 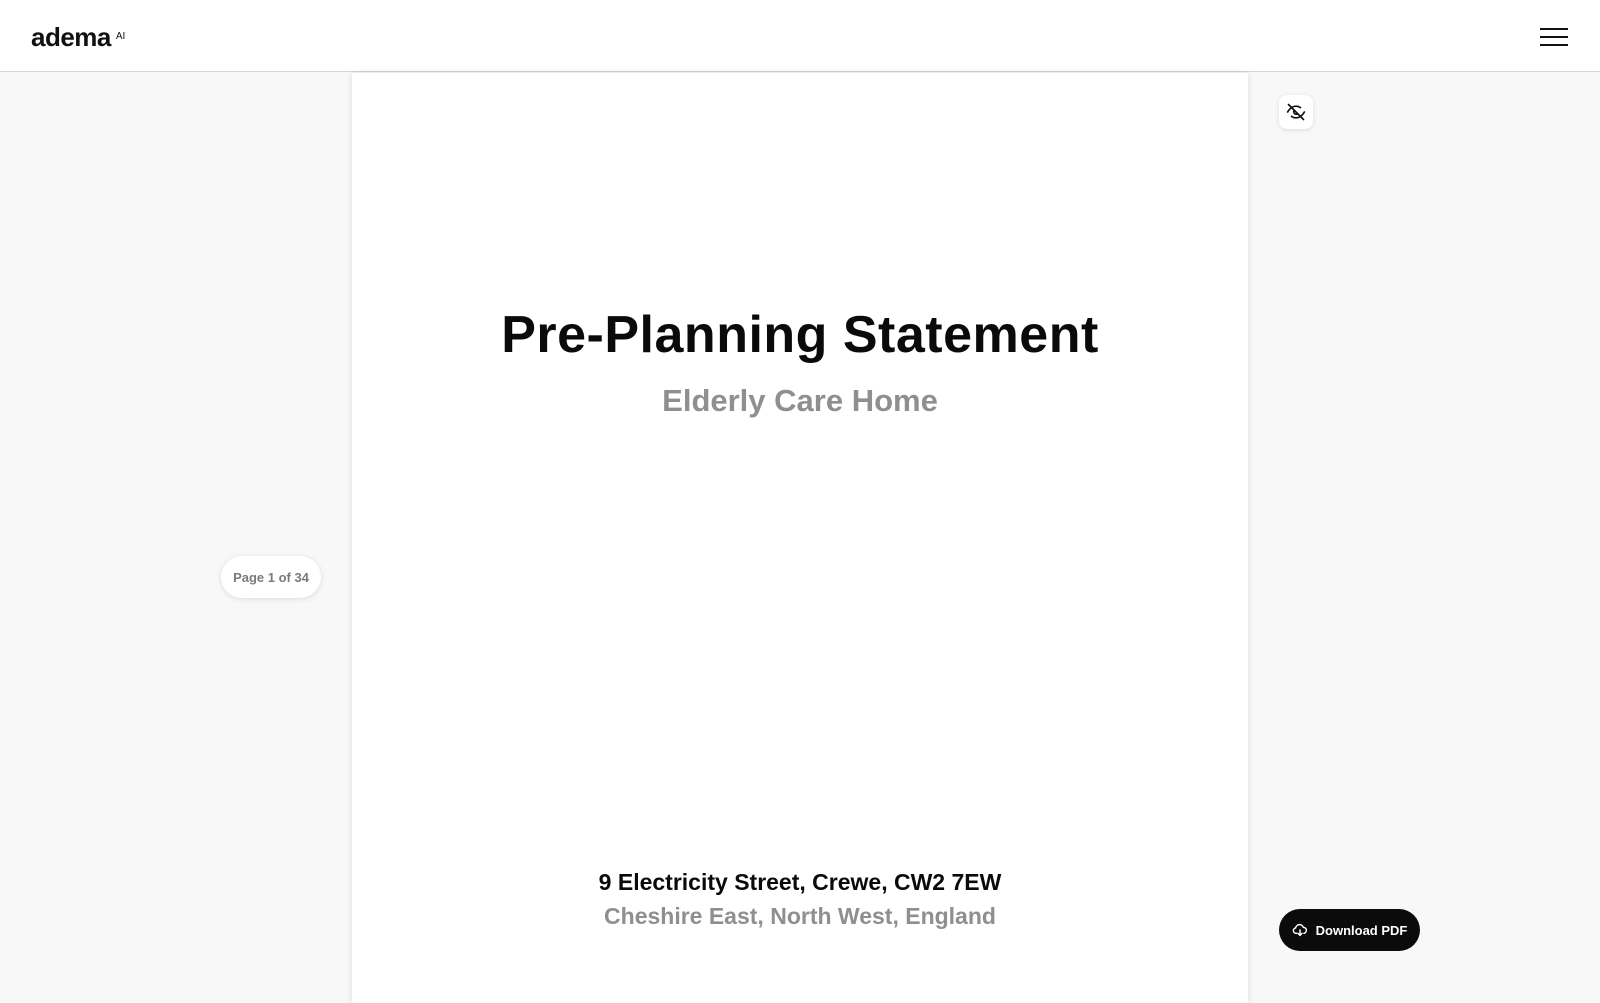 I want to click on eye-off-icon, so click(x=1296, y=112).